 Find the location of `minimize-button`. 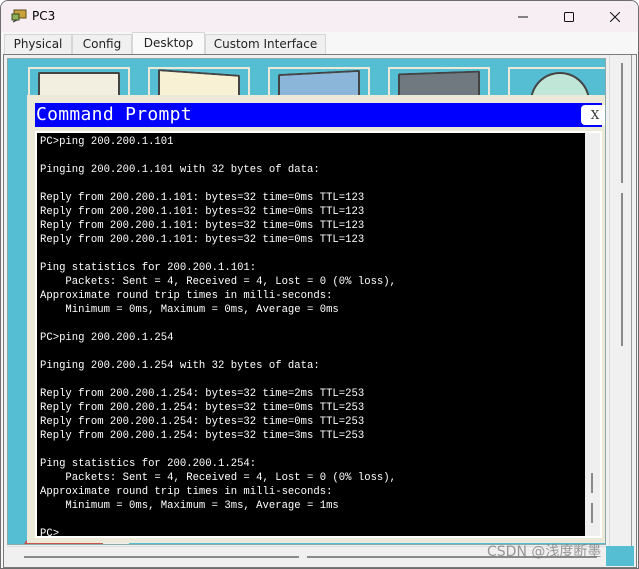

minimize-button is located at coordinates (523, 16).